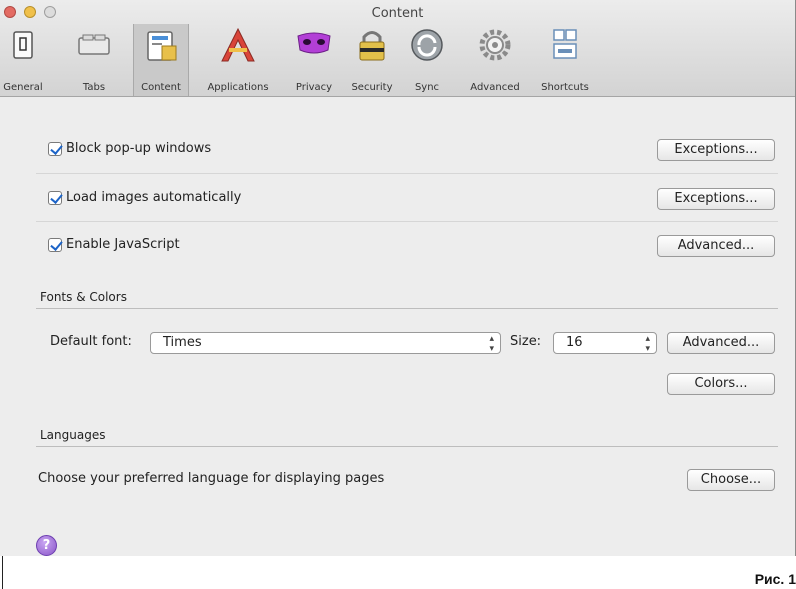  What do you see at coordinates (775, 579) in the screenshot?
I see `figure-caption: Рис. 1` at bounding box center [775, 579].